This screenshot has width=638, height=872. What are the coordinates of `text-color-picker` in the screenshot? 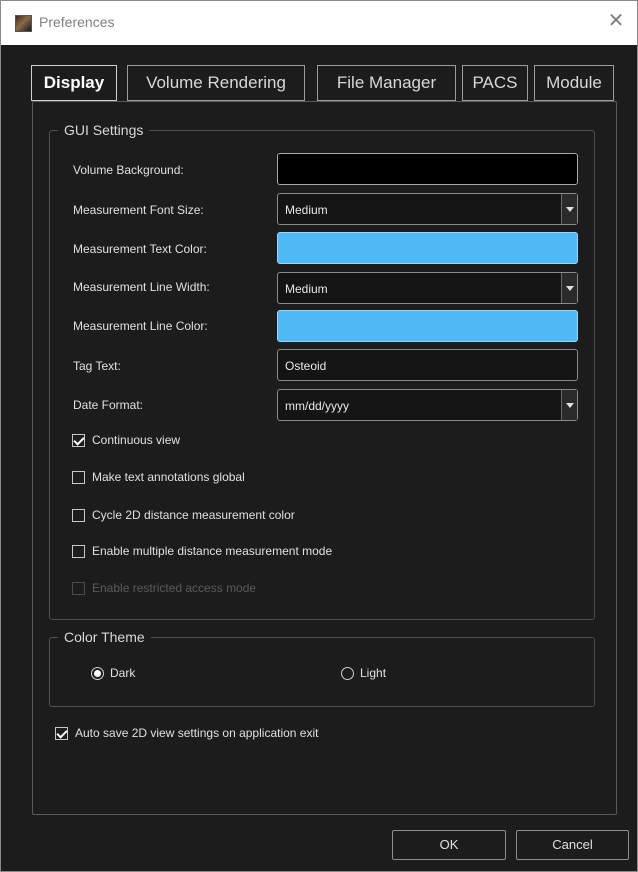 It's located at (427, 248).